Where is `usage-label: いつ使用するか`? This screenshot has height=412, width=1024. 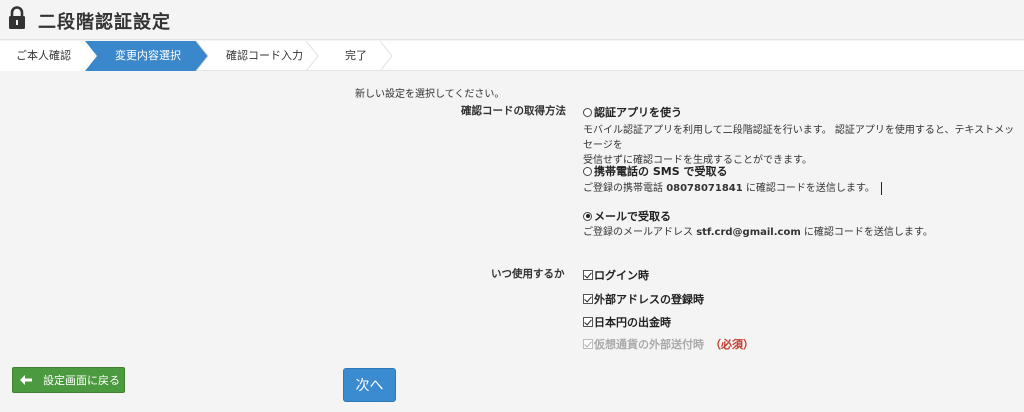
usage-label: いつ使用するか is located at coordinates (528, 274).